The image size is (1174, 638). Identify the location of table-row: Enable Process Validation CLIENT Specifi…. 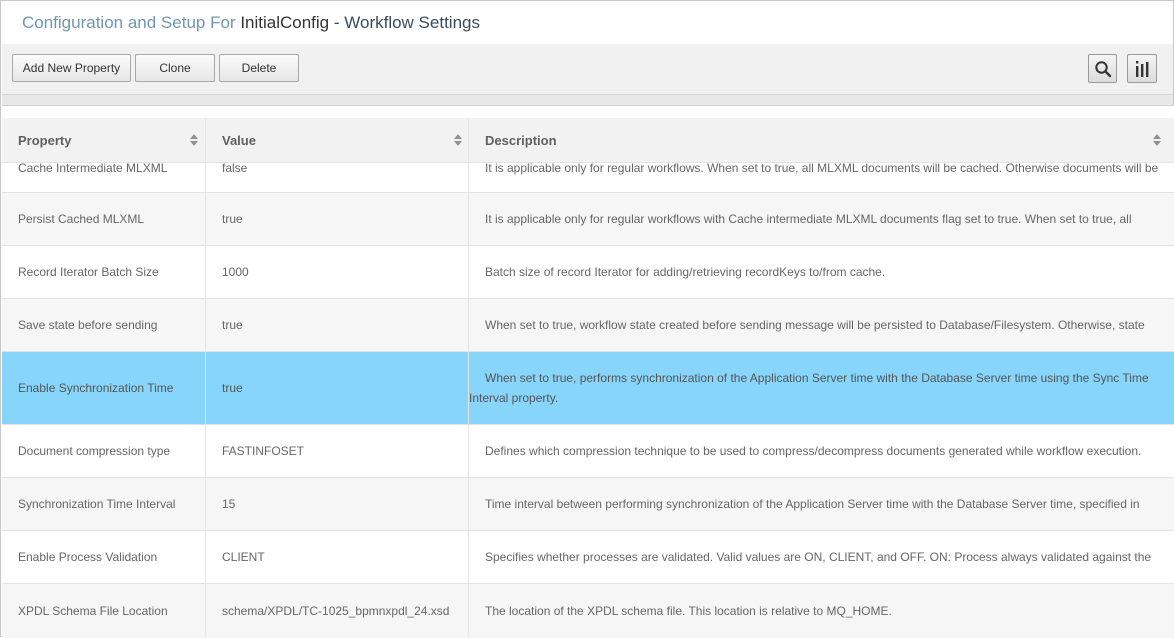
(588, 557).